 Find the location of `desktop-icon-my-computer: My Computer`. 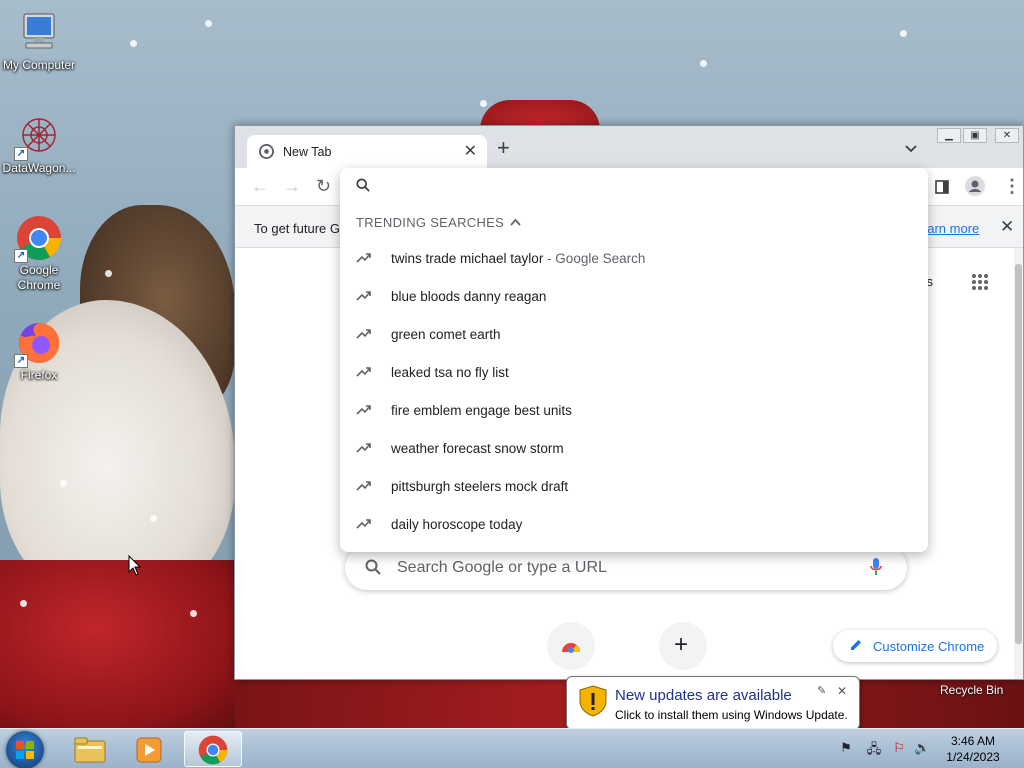

desktop-icon-my-computer: My Computer is located at coordinates (39, 41).